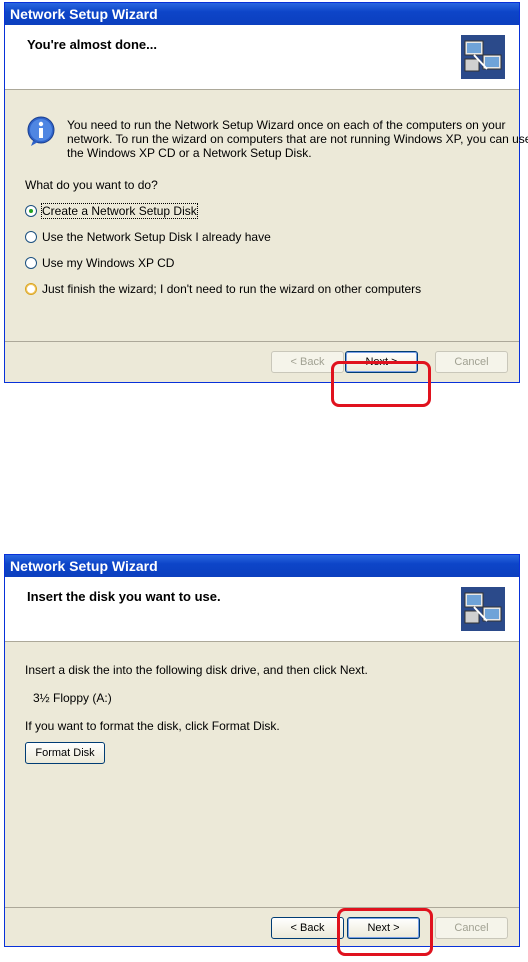 The width and height of the screenshot is (528, 962). Describe the element at coordinates (108, 263) in the screenshot. I see `option-label: Use my Windows XP CD` at that location.